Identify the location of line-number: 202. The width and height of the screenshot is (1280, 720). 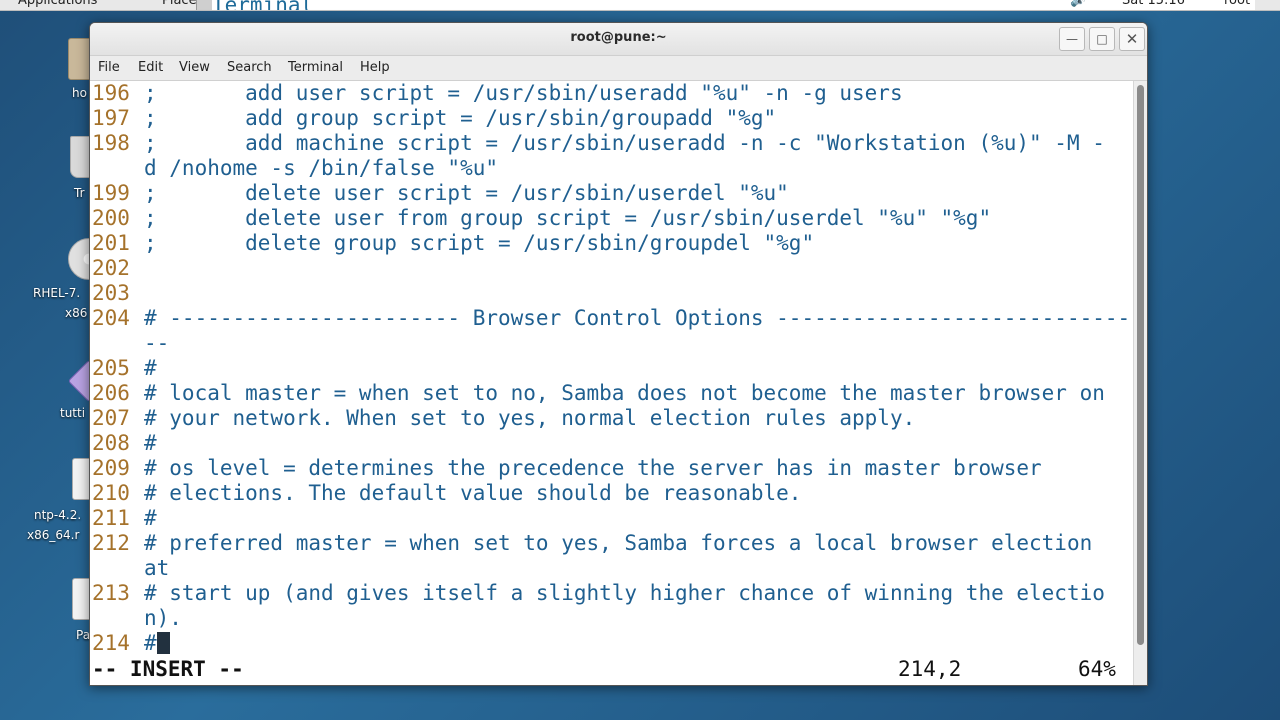
(111, 268).